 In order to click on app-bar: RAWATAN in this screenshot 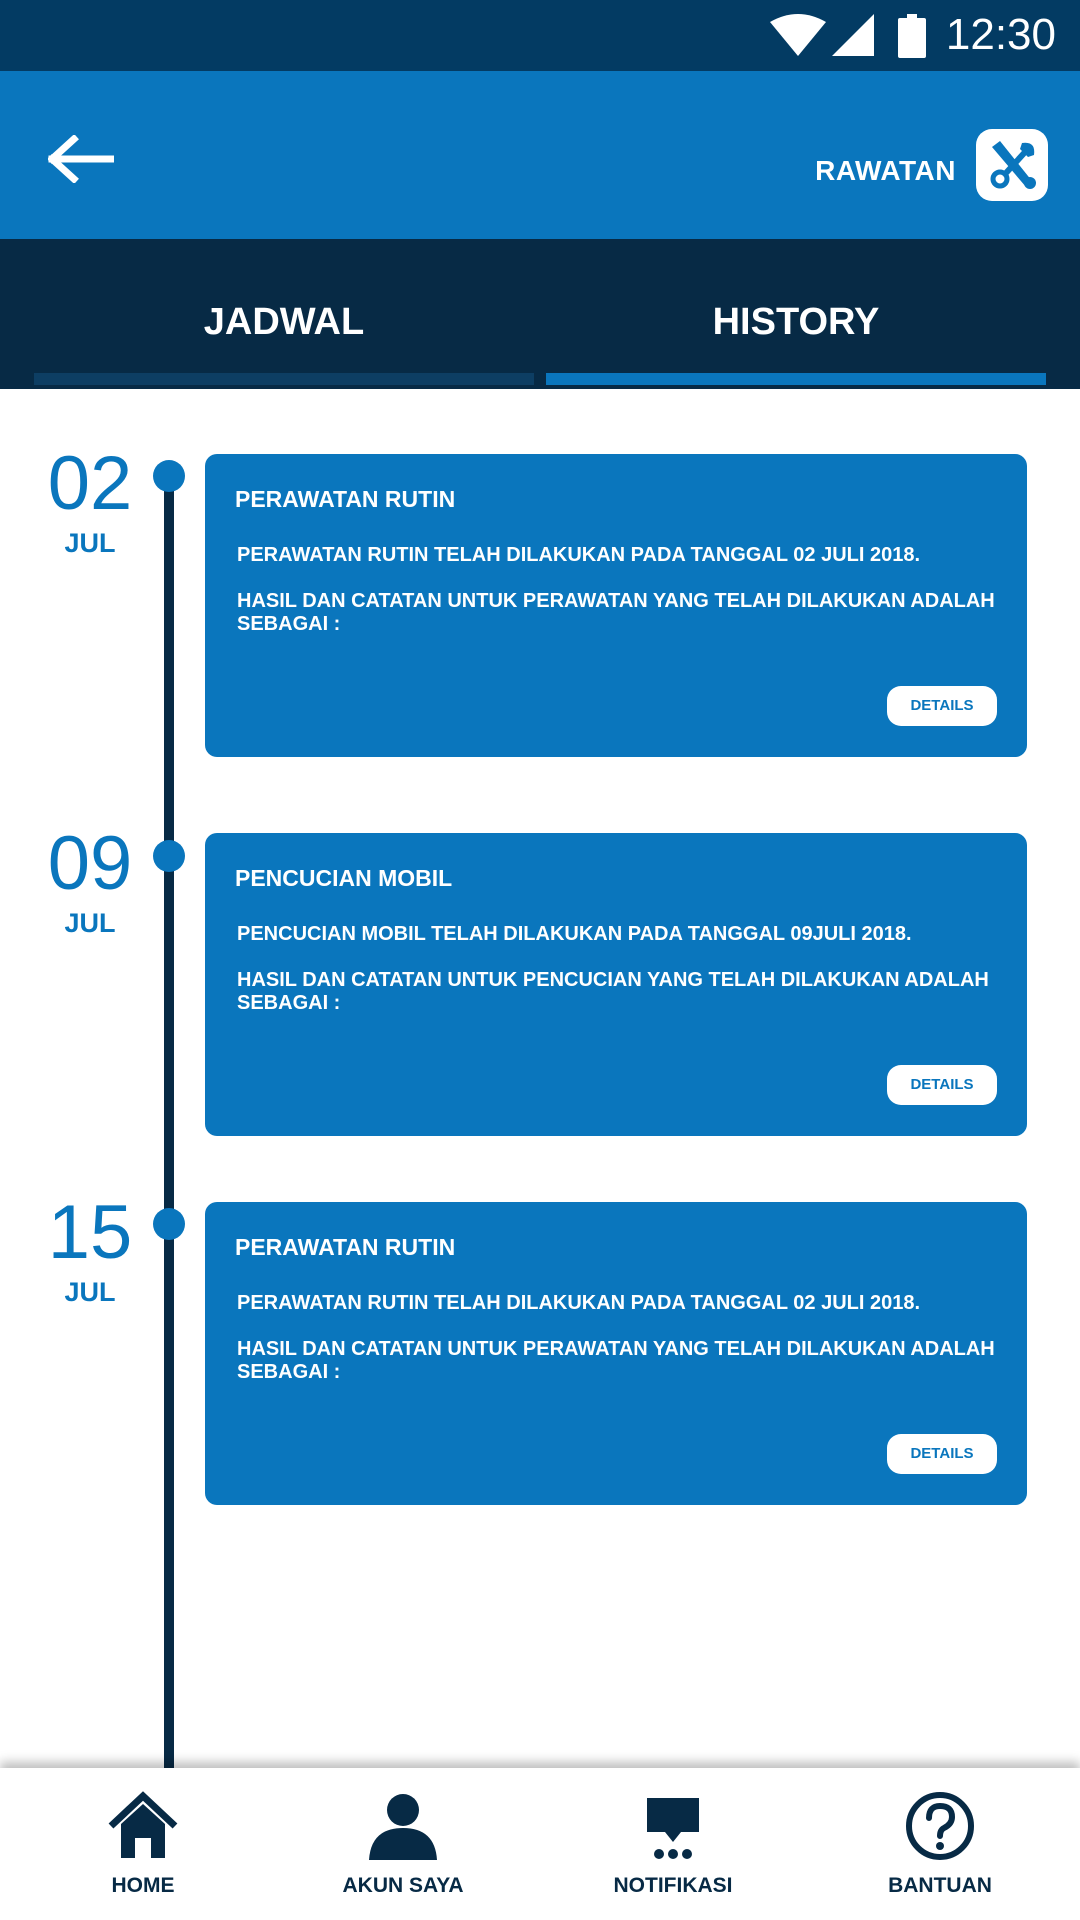, I will do `click(540, 155)`.